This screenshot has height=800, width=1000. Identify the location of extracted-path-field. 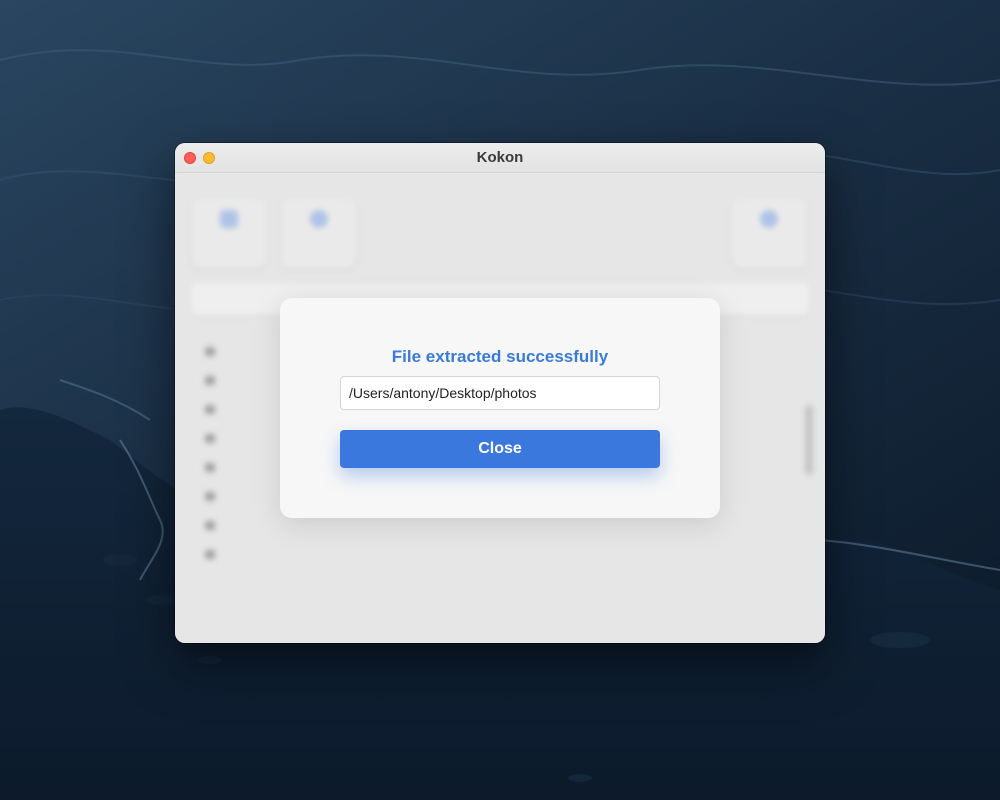
(500, 393).